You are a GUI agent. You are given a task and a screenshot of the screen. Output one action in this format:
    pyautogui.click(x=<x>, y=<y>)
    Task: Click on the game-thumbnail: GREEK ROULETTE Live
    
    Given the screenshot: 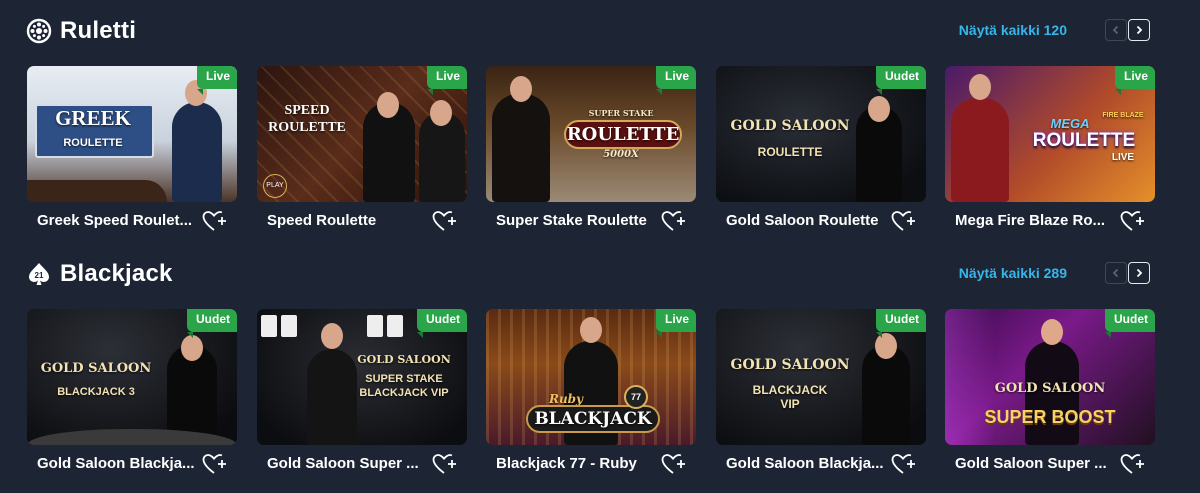 What is the action you would take?
    pyautogui.click(x=132, y=134)
    